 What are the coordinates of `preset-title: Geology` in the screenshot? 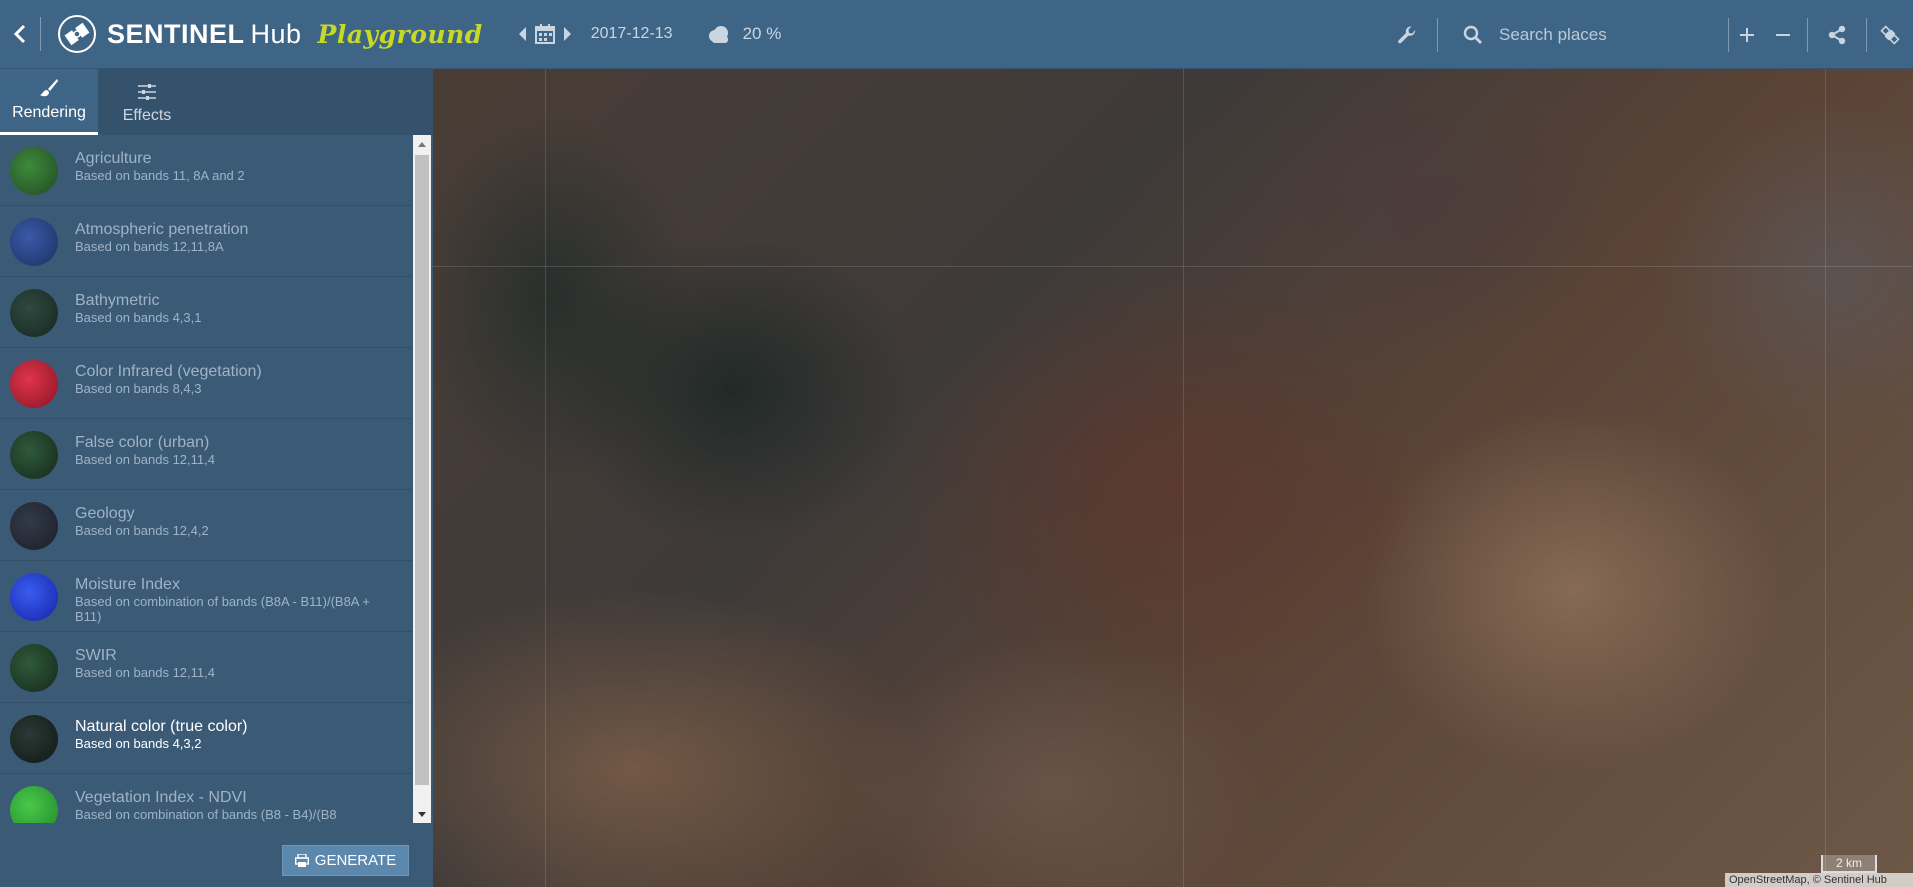 It's located at (105, 513).